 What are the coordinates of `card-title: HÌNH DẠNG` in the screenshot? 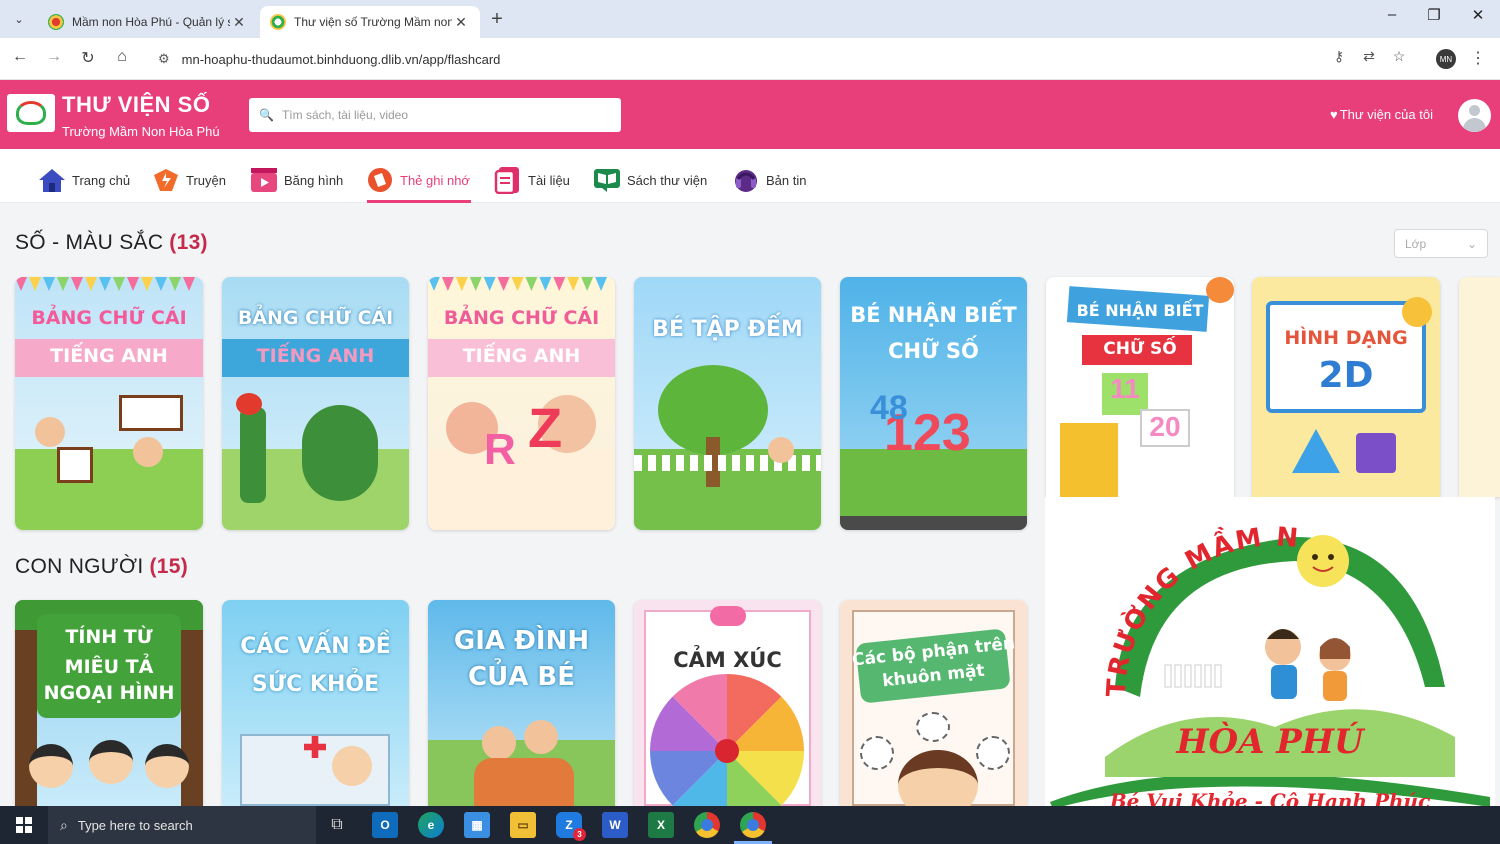 It's located at (1346, 338).